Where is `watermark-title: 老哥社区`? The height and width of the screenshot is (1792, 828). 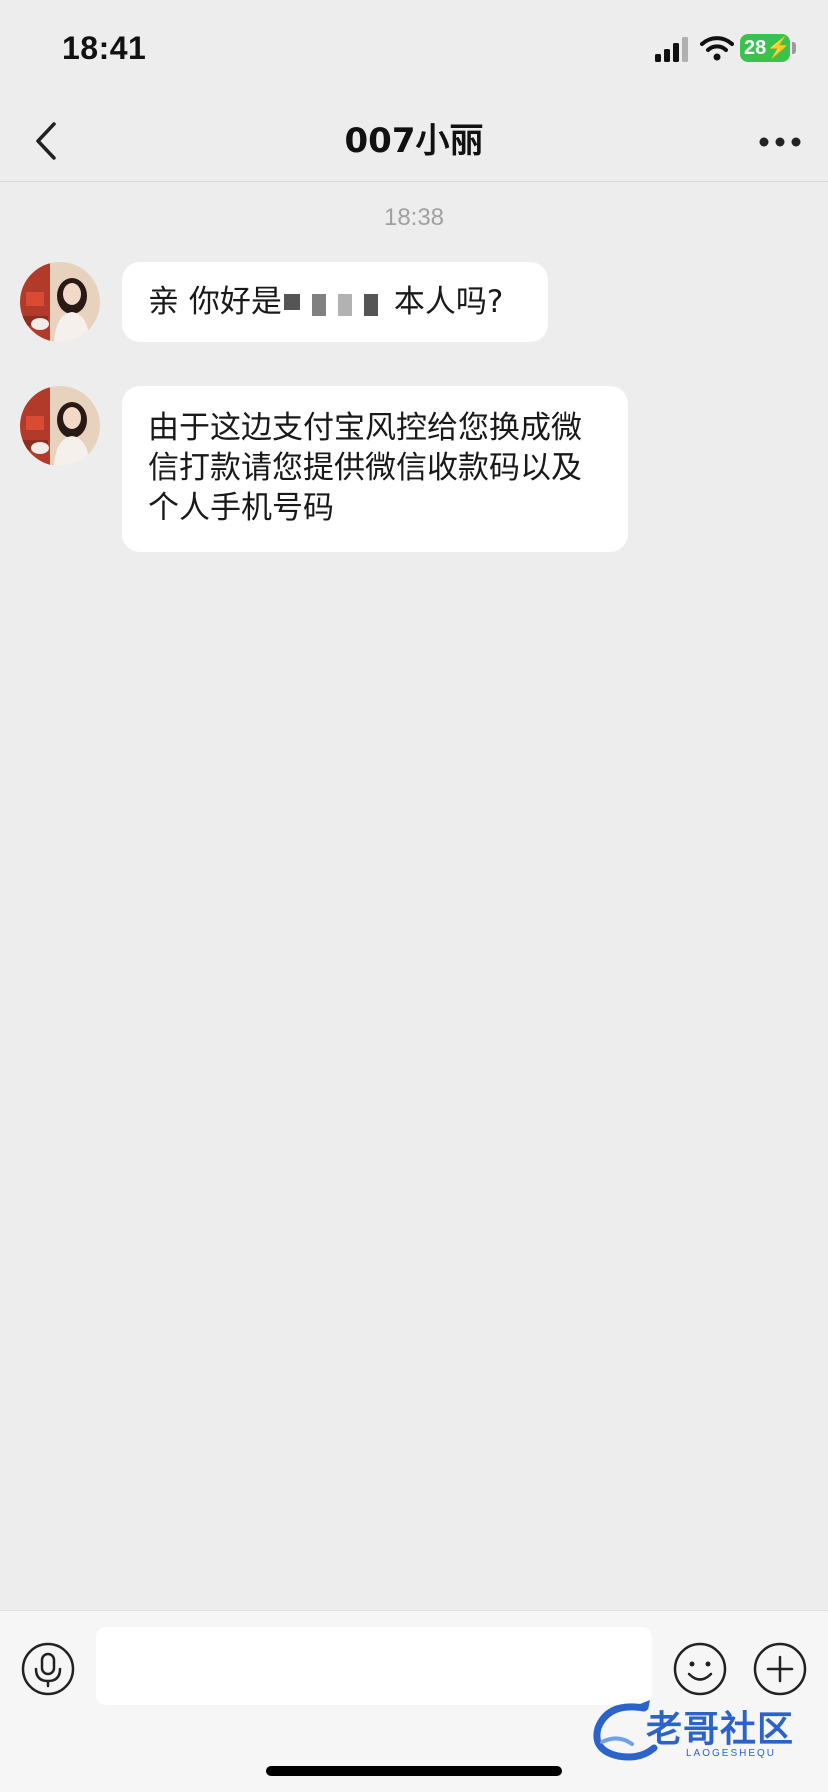
watermark-title: 老哥社区 is located at coordinates (720, 1729).